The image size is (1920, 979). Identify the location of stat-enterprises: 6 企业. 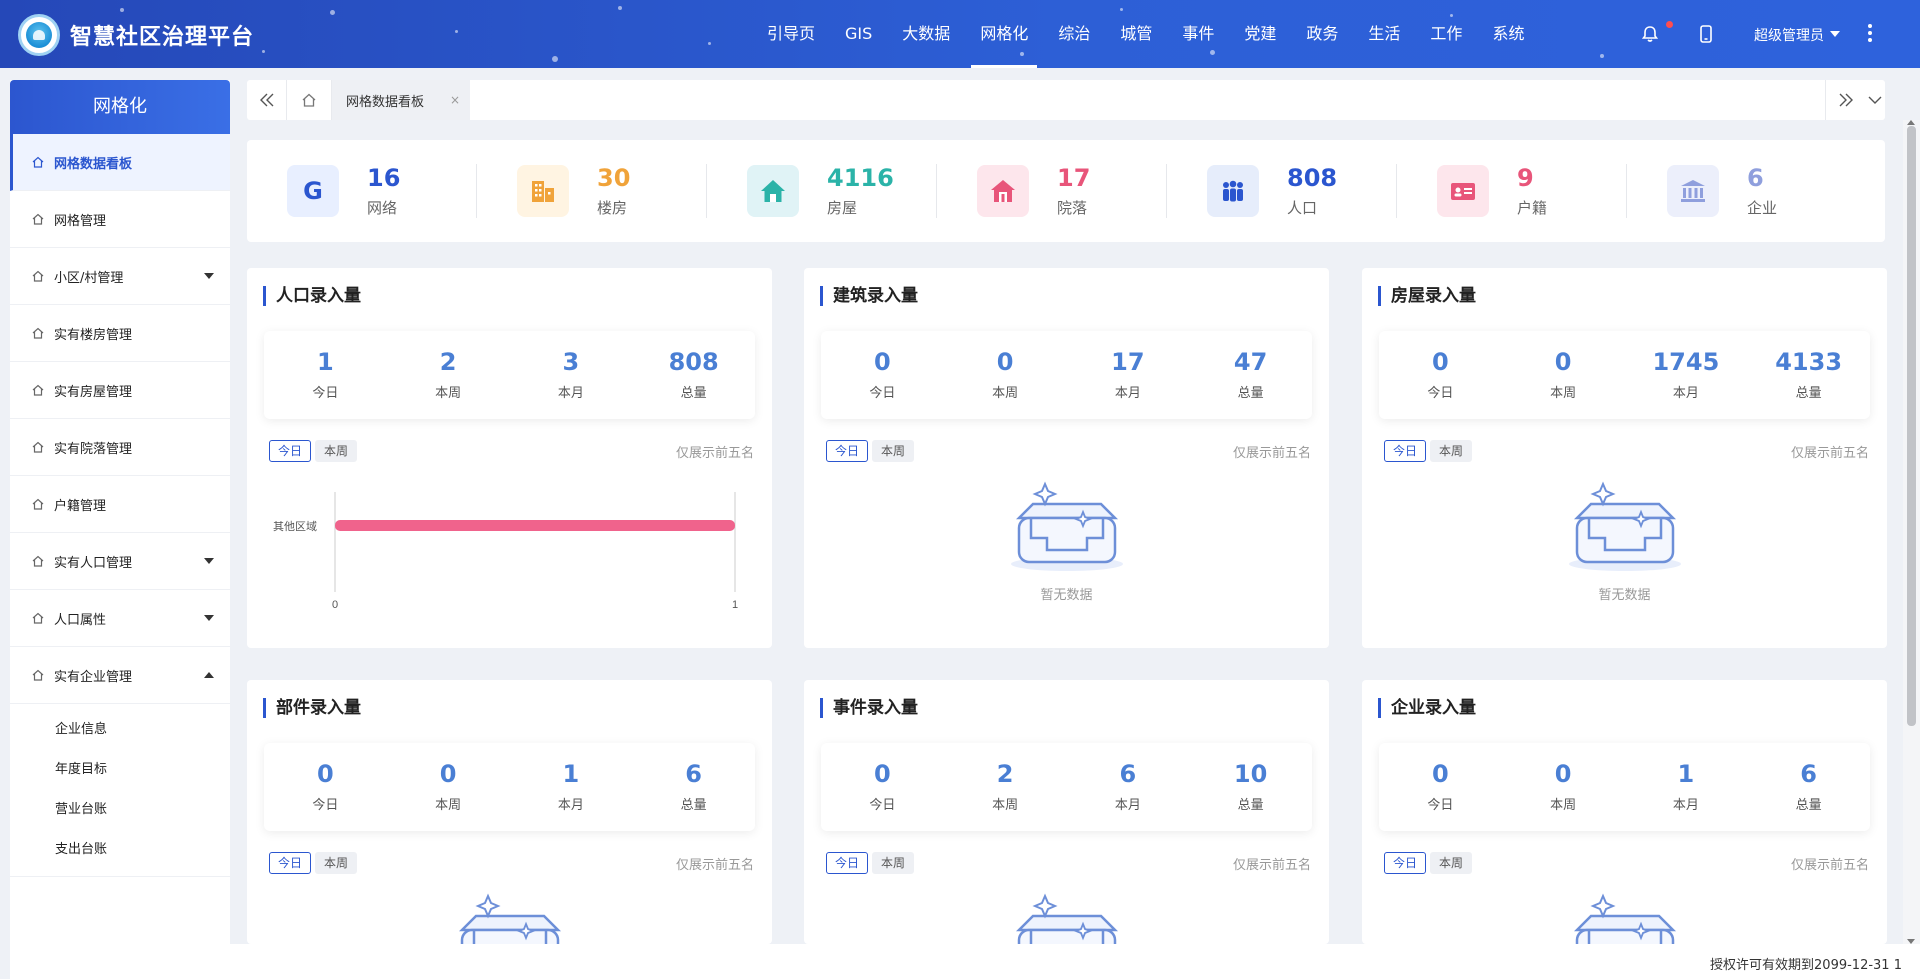
(1742, 191).